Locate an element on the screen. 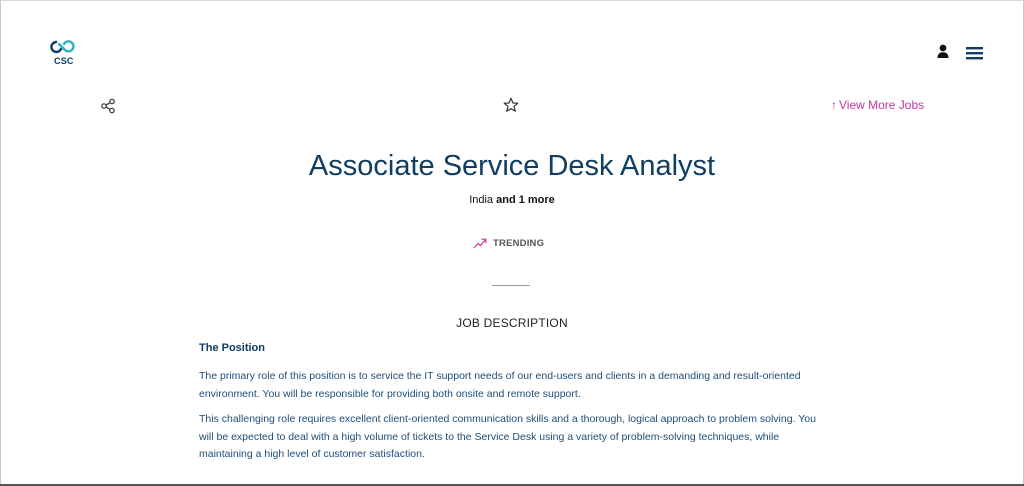  star-icon is located at coordinates (511, 105).